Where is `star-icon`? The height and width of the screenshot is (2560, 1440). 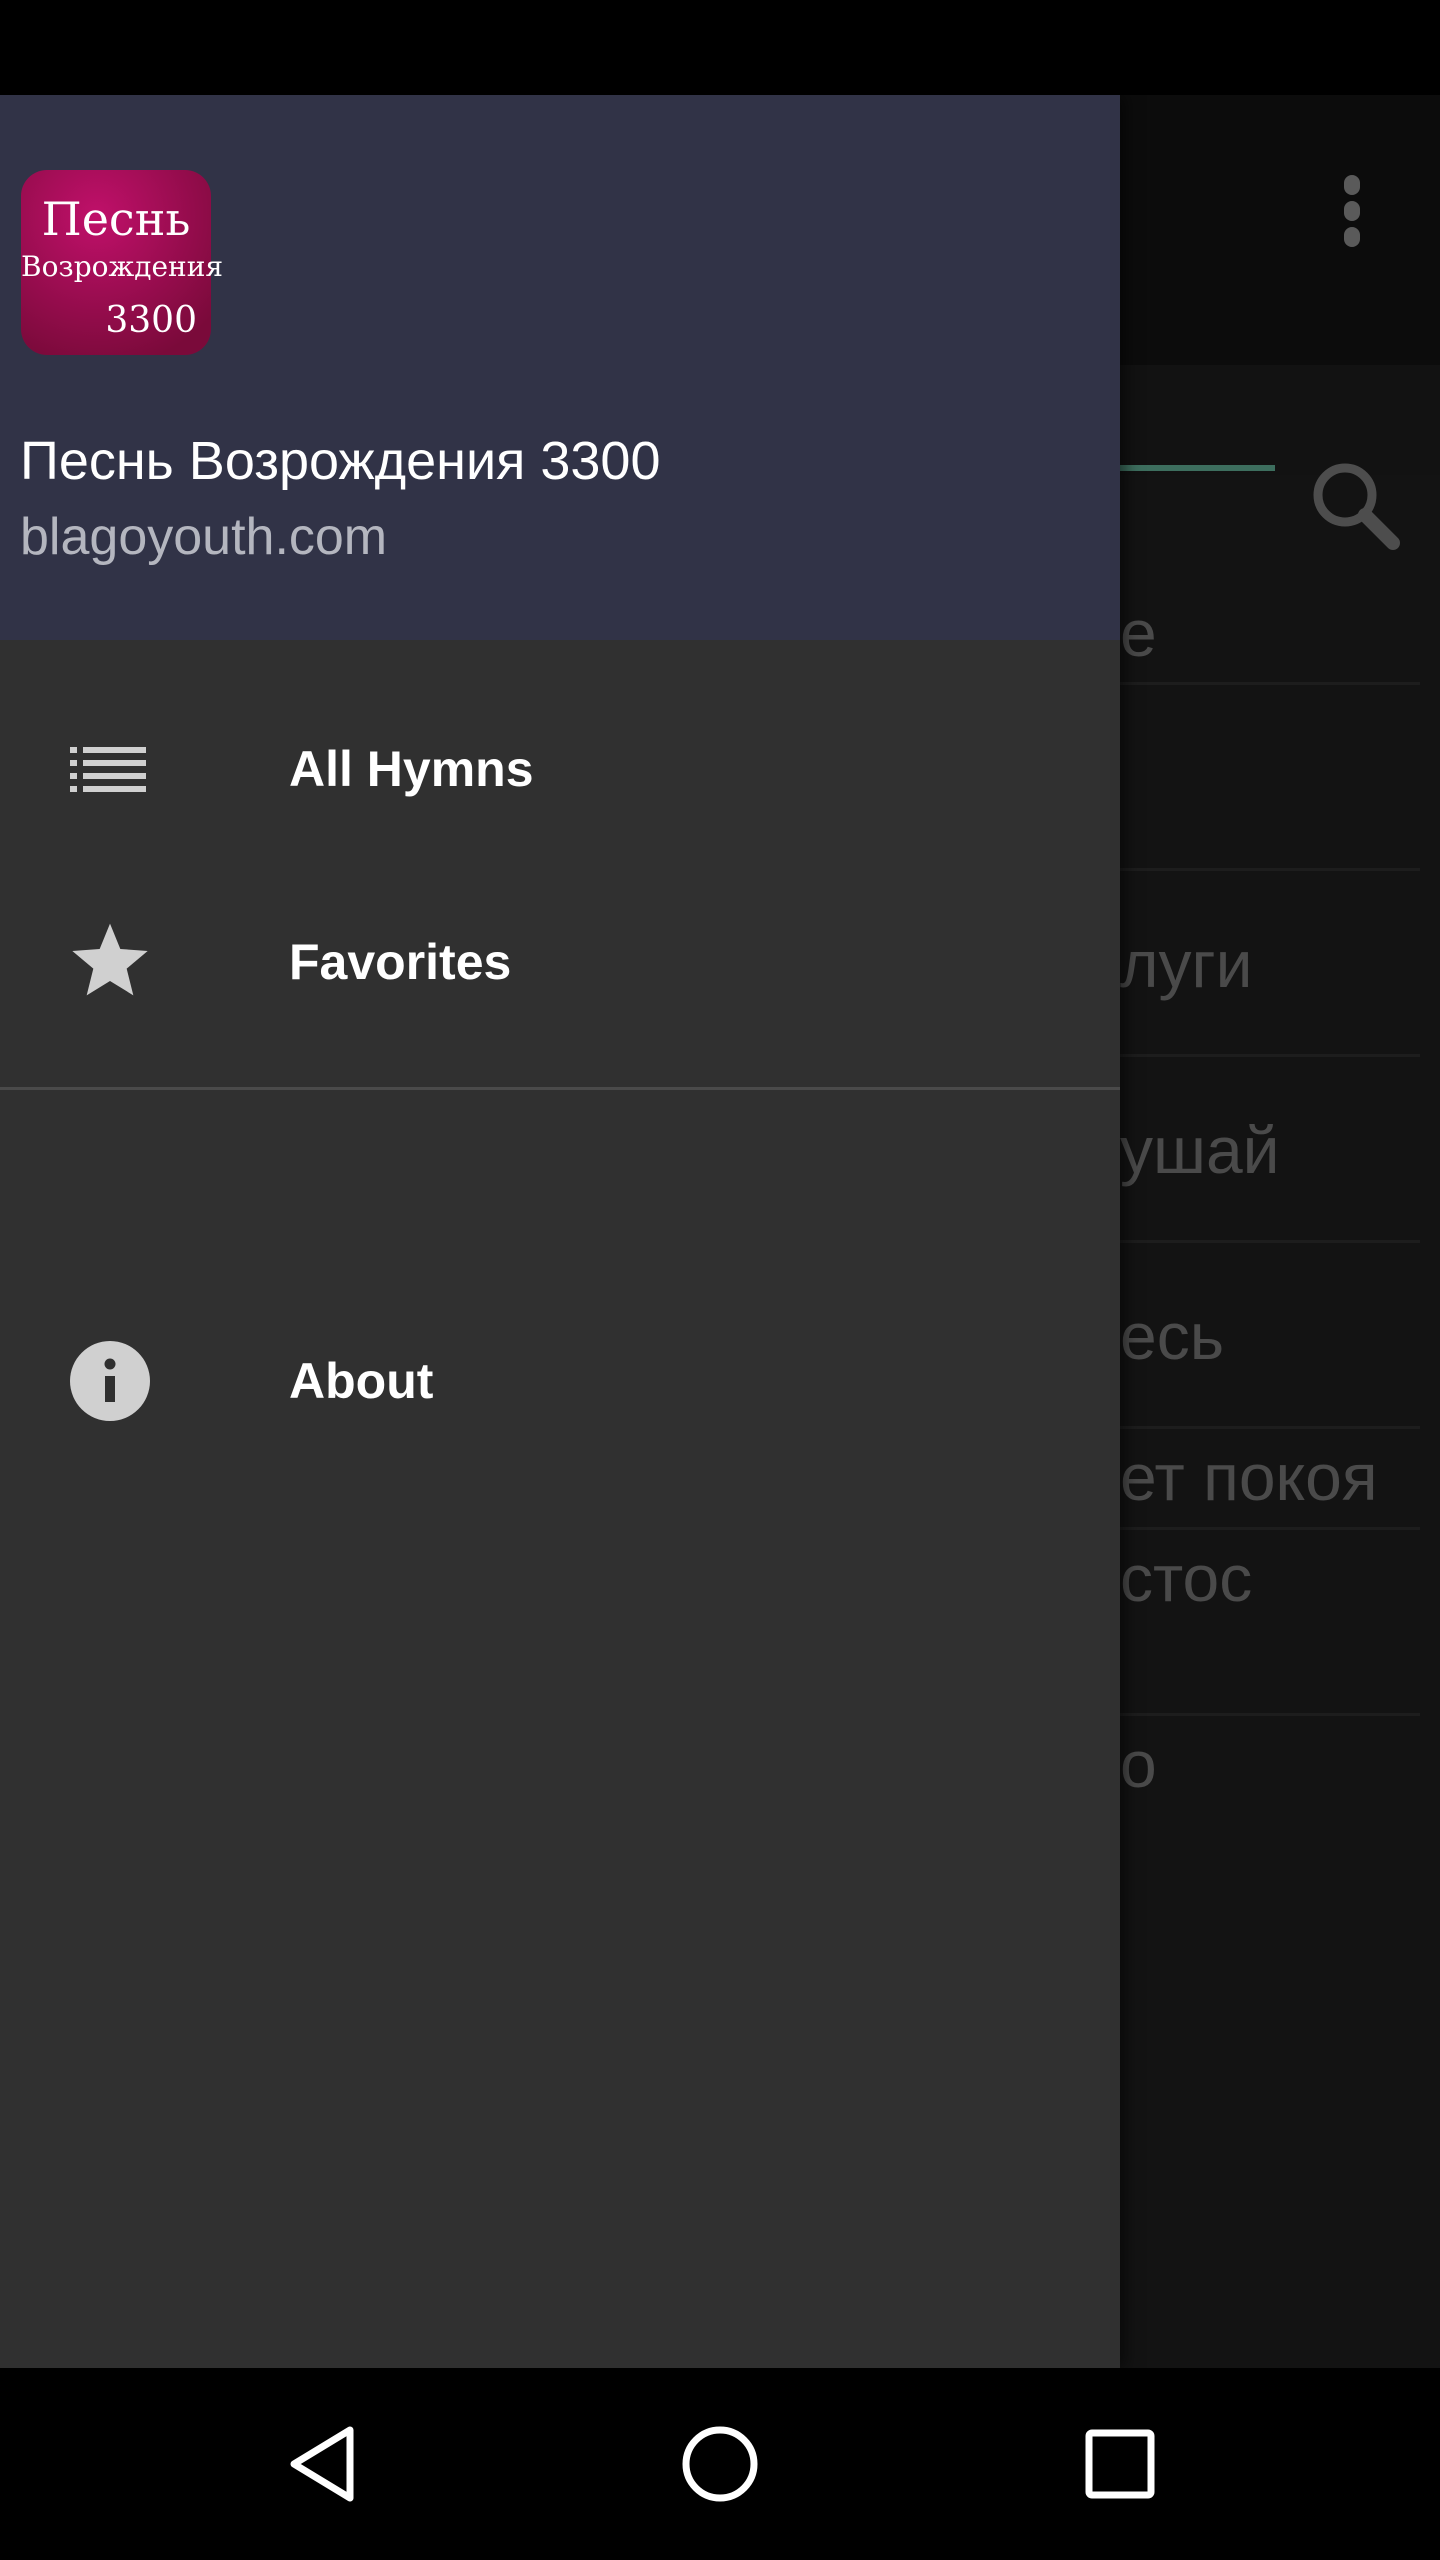 star-icon is located at coordinates (110, 959).